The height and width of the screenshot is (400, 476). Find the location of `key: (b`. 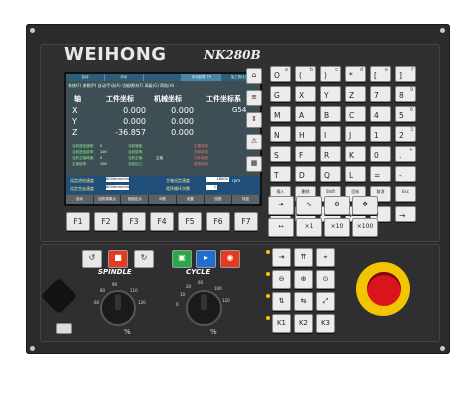

key: (b is located at coordinates (305, 74).